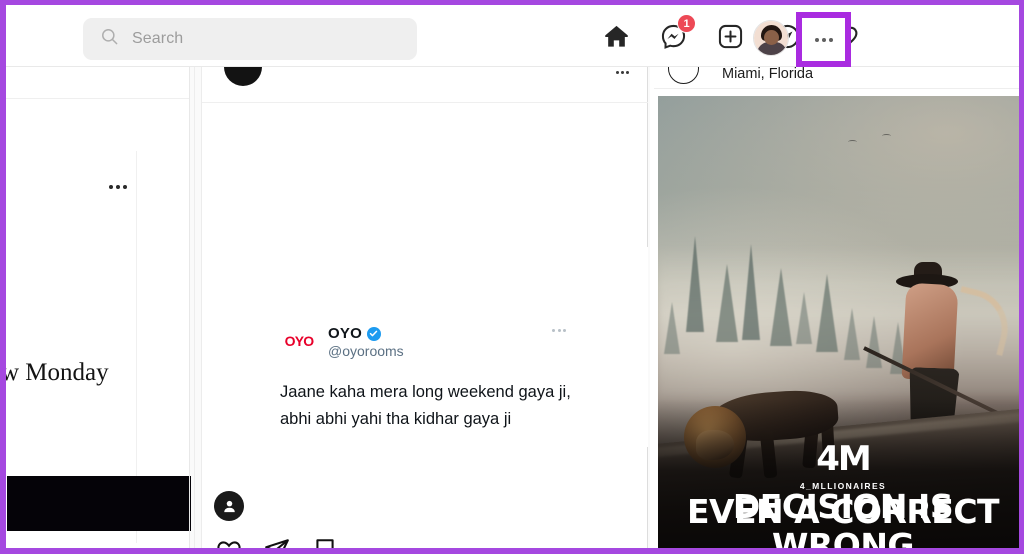 The height and width of the screenshot is (554, 1024). I want to click on left-post-serif-text: w Monday, so click(57, 372).